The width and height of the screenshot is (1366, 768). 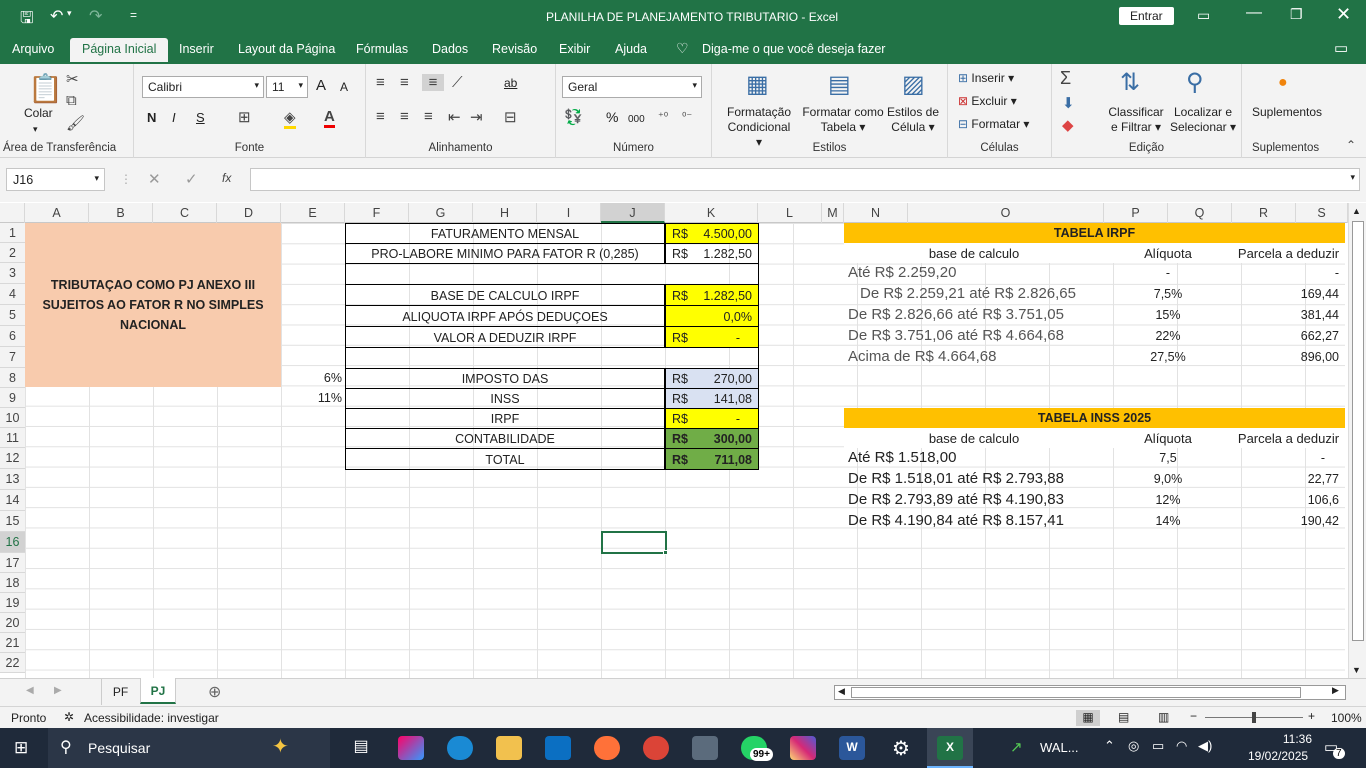 I want to click on aliquota-value: 0,0%, so click(x=712, y=316).